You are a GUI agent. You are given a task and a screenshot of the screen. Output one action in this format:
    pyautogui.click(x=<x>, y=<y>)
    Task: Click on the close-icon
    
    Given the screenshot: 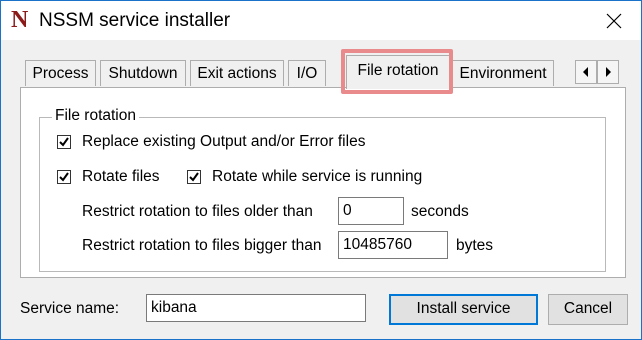 What is the action you would take?
    pyautogui.click(x=614, y=20)
    